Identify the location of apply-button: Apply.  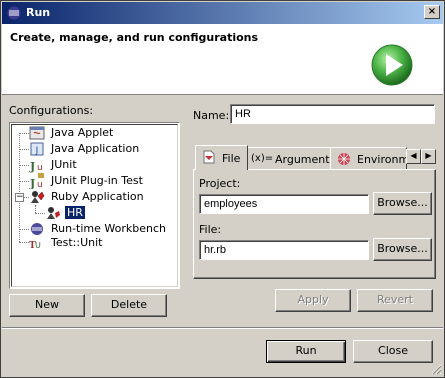
(313, 300).